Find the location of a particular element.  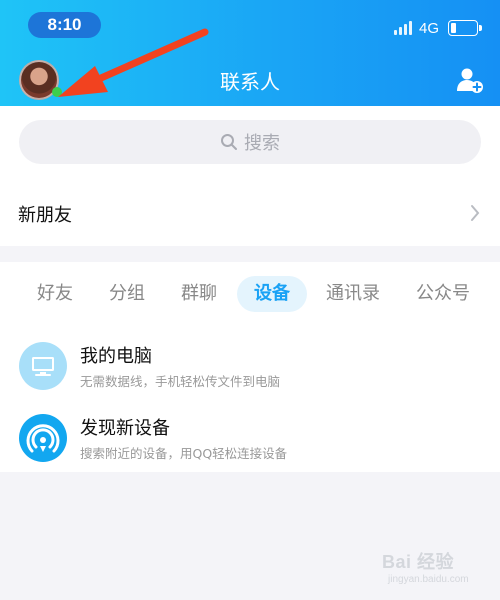

device-subtitle: 搜索附近的设备，用QQ轻松连接设备 is located at coordinates (184, 453).